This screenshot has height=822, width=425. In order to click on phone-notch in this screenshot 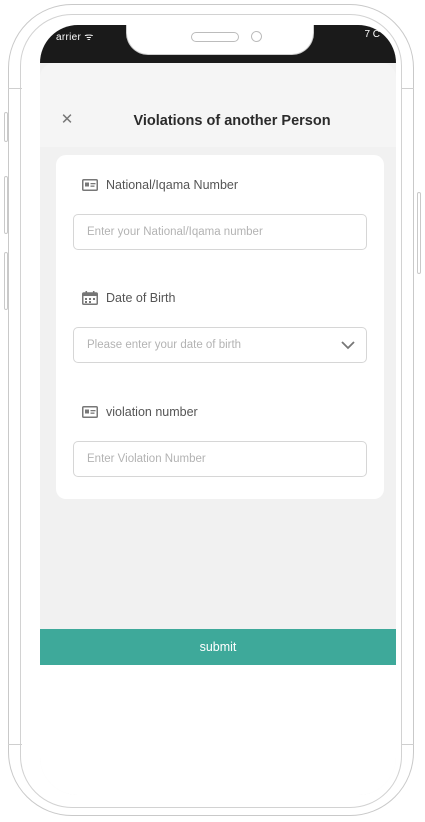, I will do `click(220, 40)`.